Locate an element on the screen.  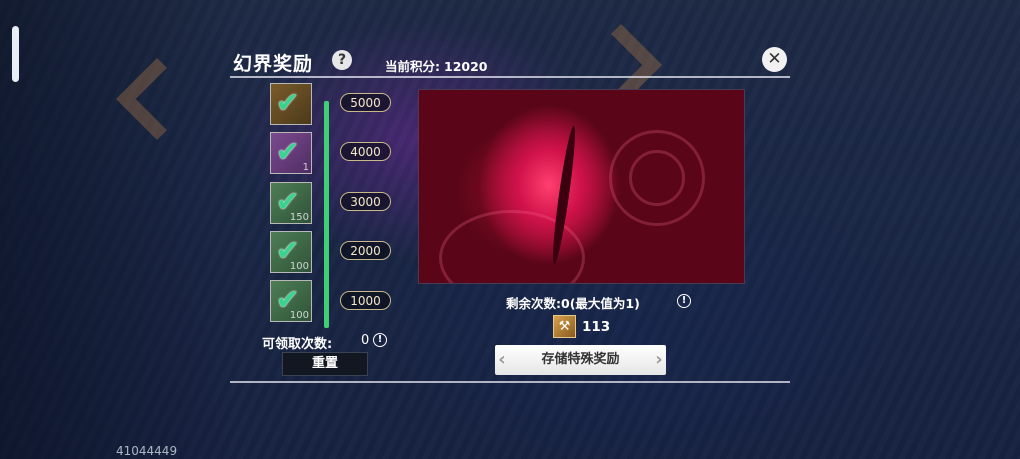
scroll-handle is located at coordinates (15, 54).